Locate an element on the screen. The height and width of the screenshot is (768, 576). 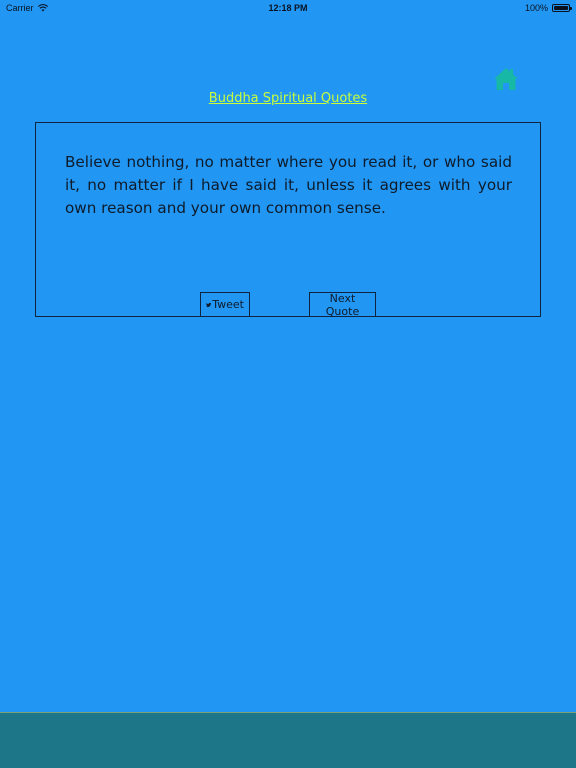
status-right: 100% is located at coordinates (548, 8).